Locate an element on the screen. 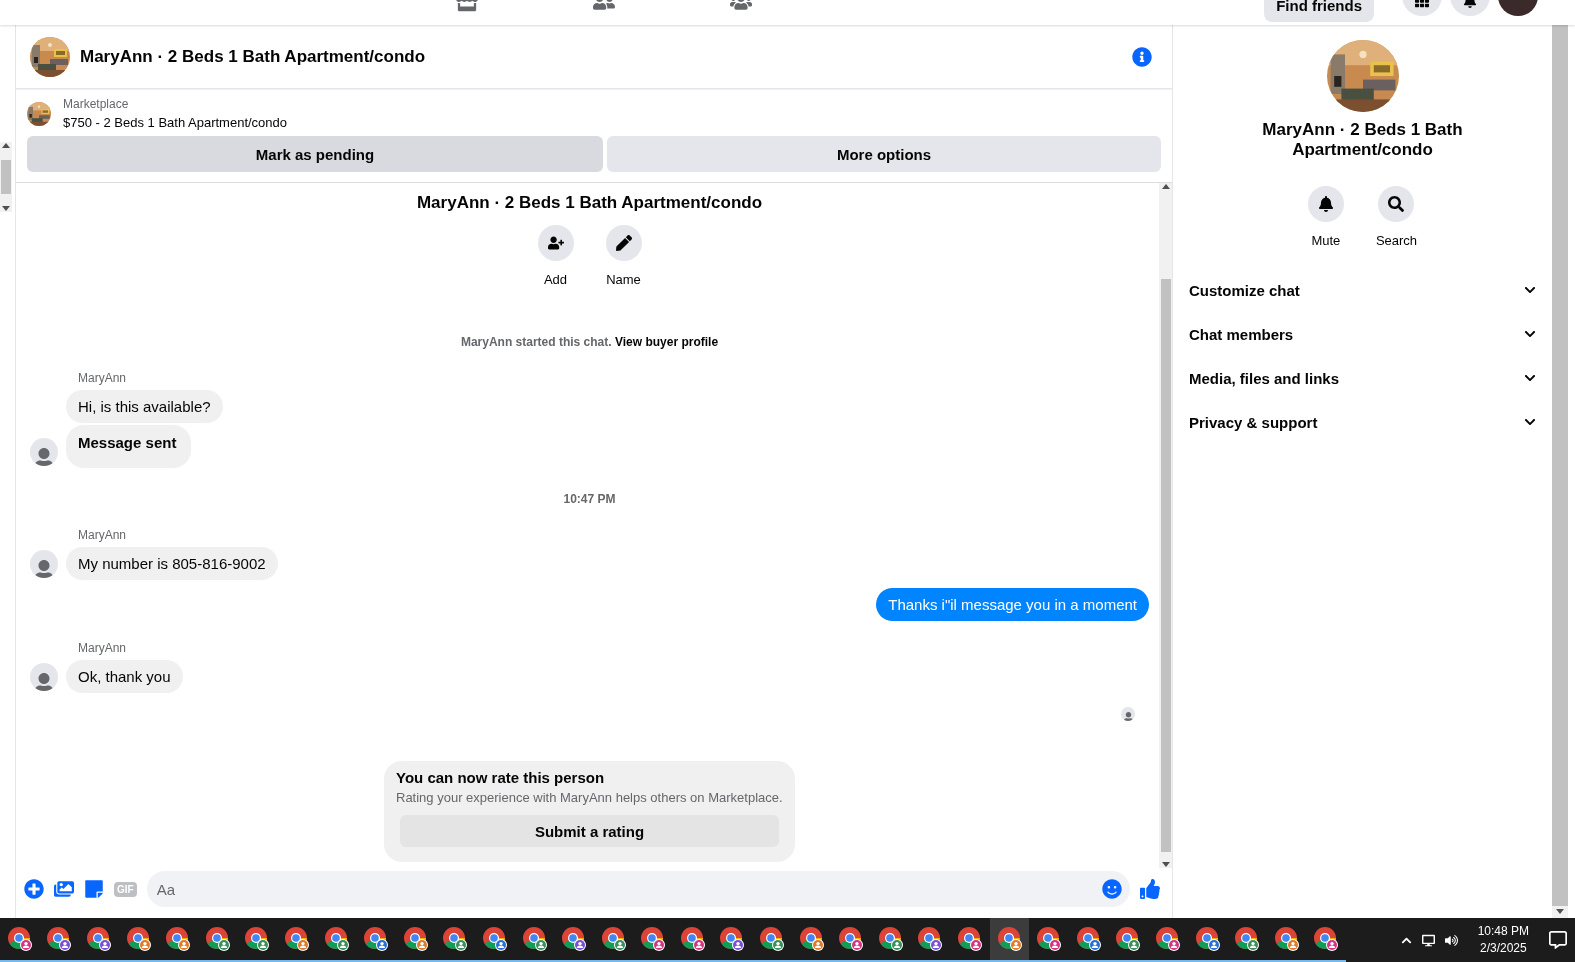  notification-icon is located at coordinates (1558, 940).